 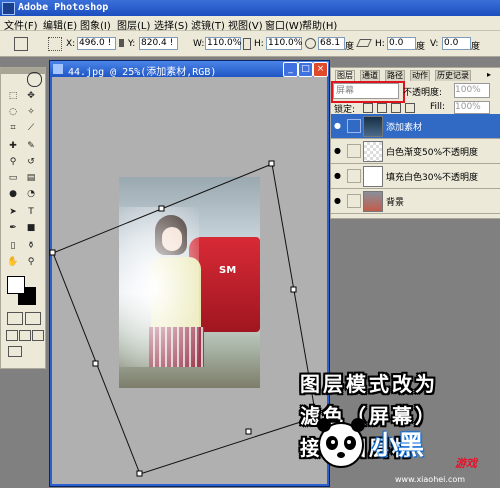 I want to click on layer-row: ● 填充白色30%不透明度, so click(x=415, y=176).